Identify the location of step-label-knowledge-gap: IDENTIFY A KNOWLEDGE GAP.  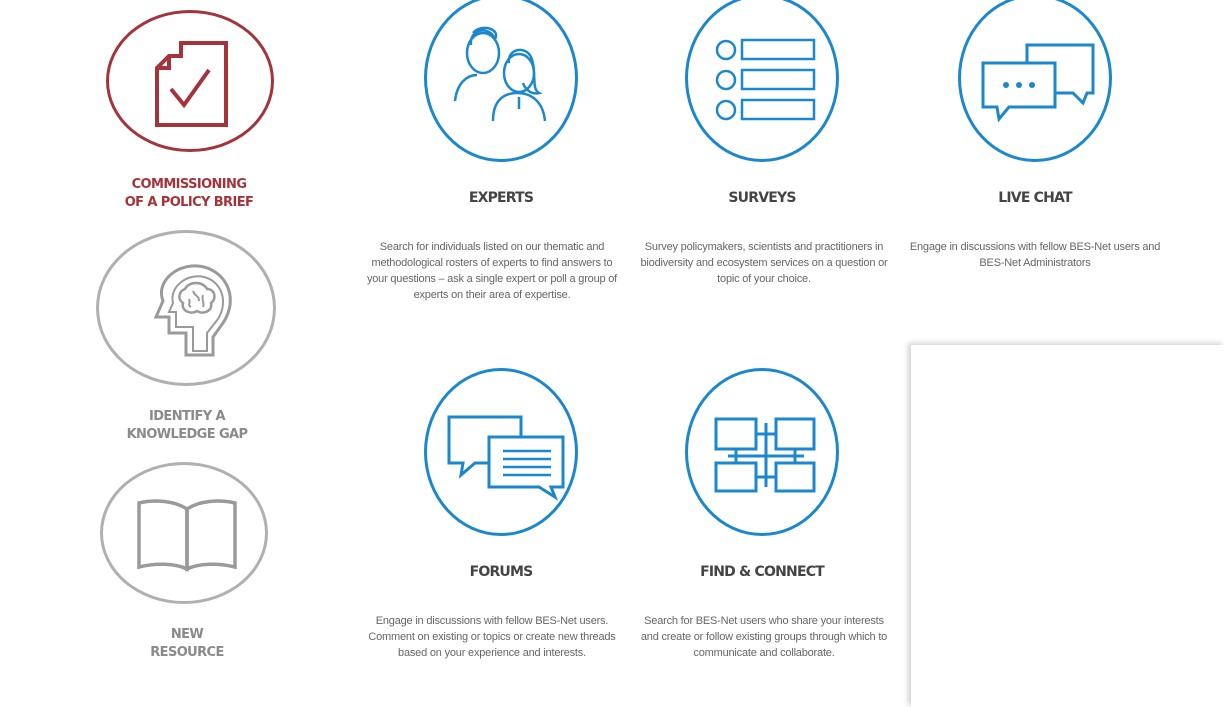
(187, 425).